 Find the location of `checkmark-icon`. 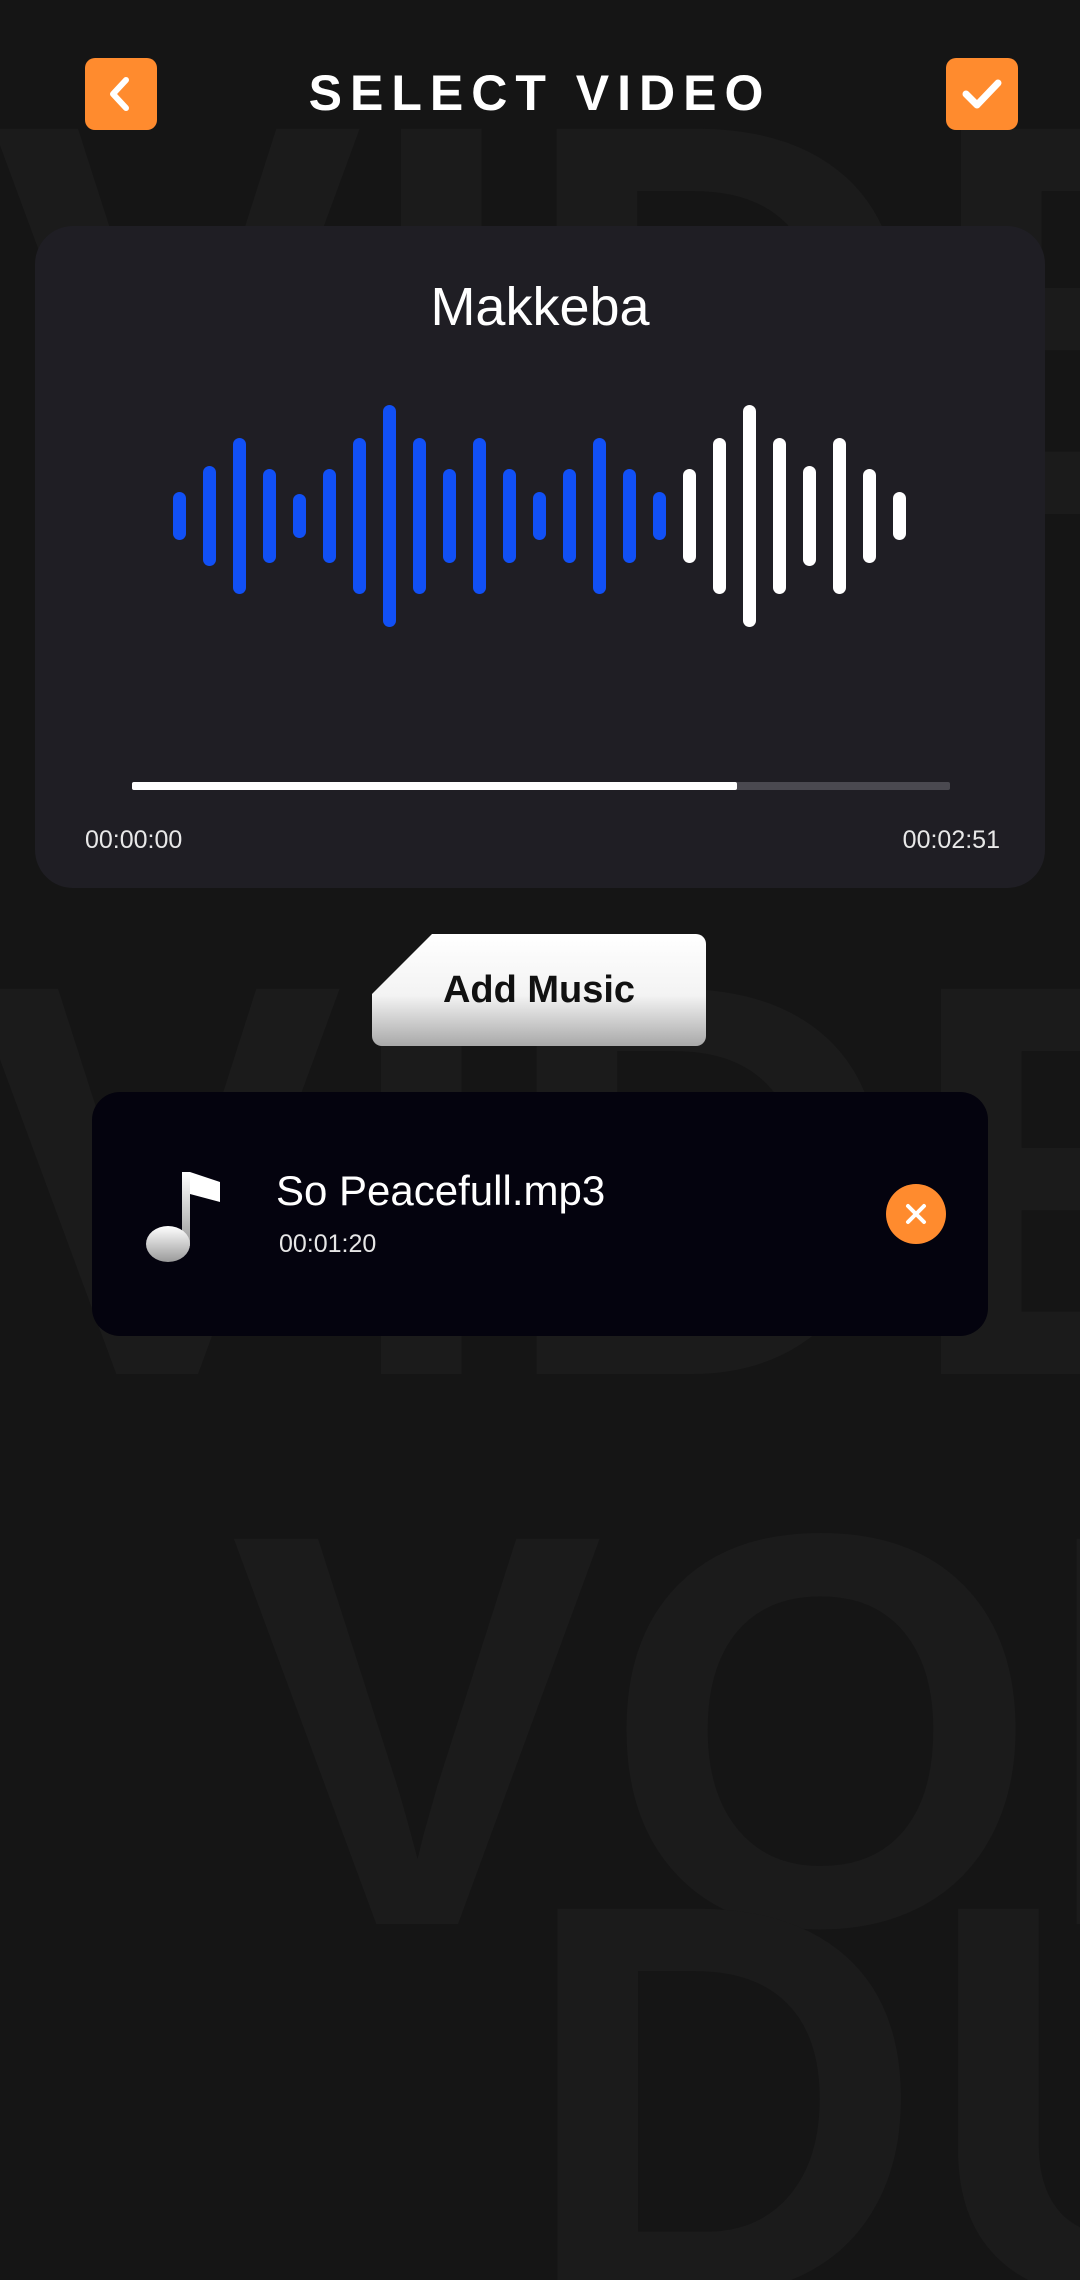

checkmark-icon is located at coordinates (982, 94).